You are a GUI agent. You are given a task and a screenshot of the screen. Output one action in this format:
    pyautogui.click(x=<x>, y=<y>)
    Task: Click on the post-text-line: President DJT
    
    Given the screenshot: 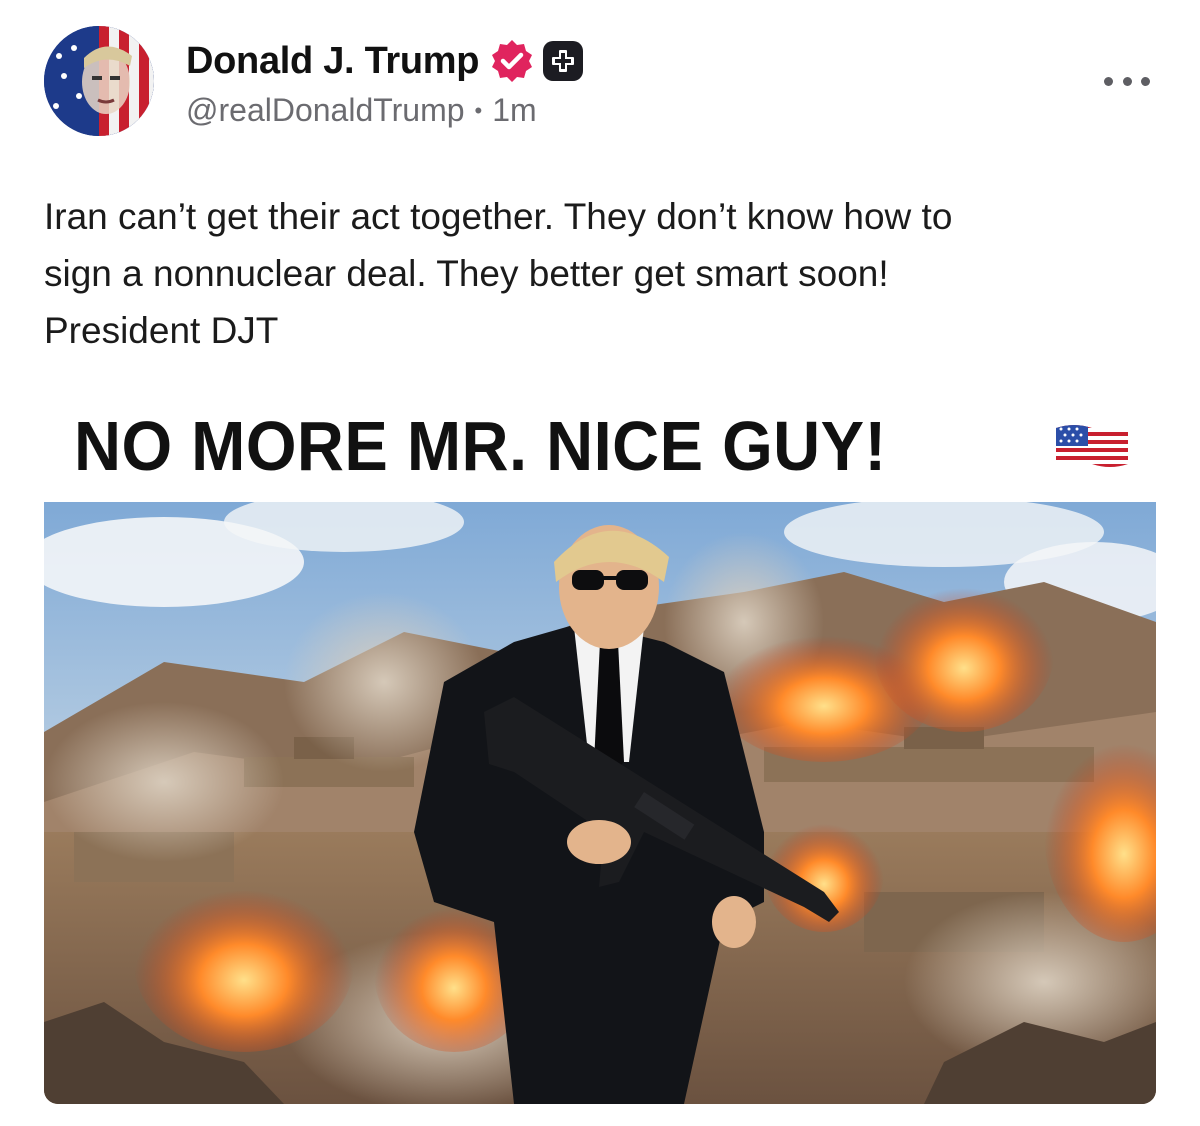 What is the action you would take?
    pyautogui.click(x=161, y=330)
    